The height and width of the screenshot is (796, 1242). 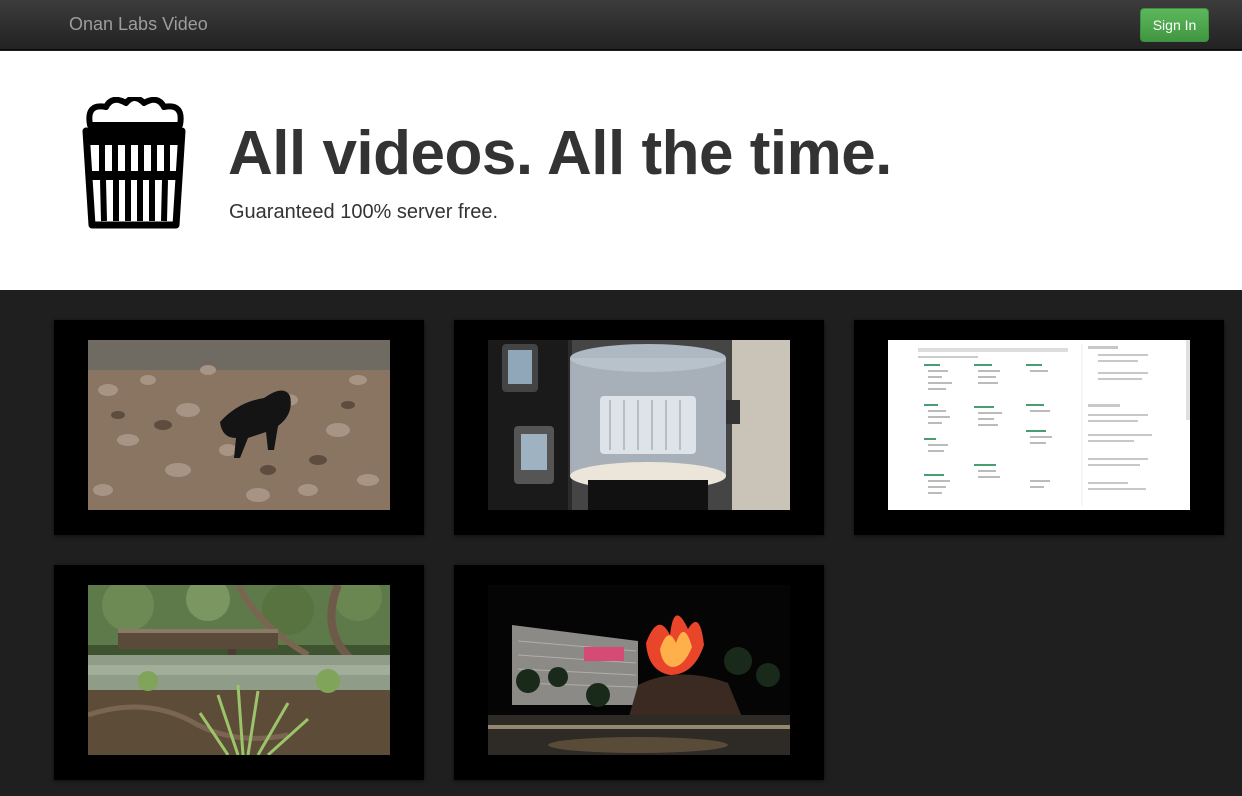 What do you see at coordinates (134, 163) in the screenshot?
I see `popcorn-icon` at bounding box center [134, 163].